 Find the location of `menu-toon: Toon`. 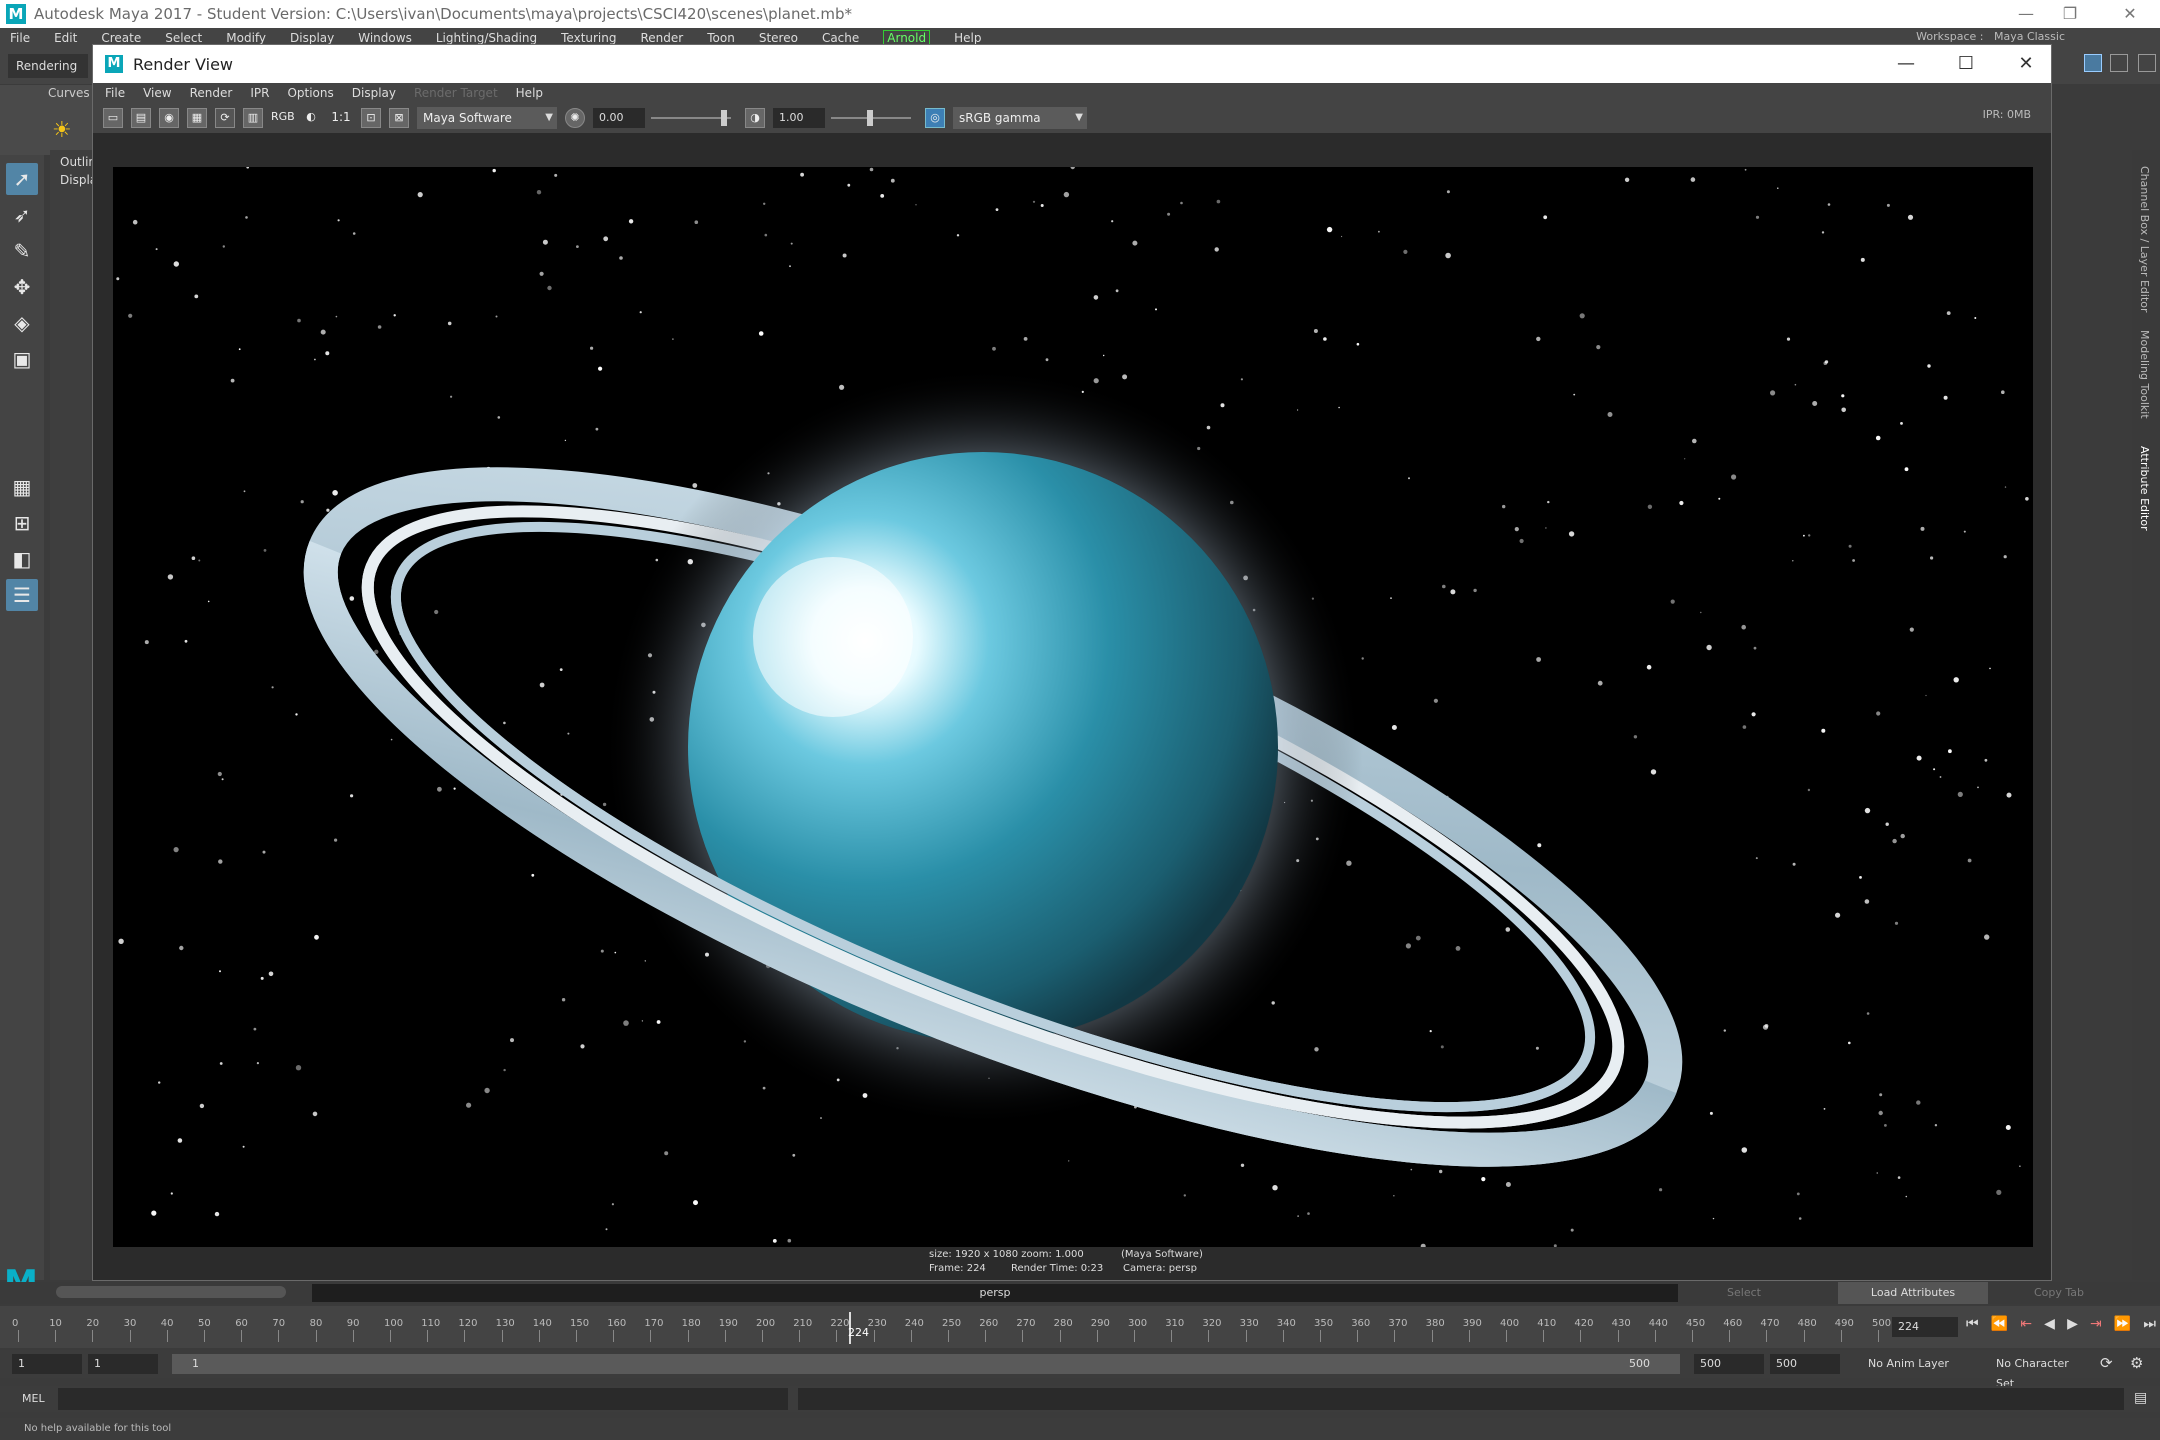

menu-toon: Toon is located at coordinates (721, 38).